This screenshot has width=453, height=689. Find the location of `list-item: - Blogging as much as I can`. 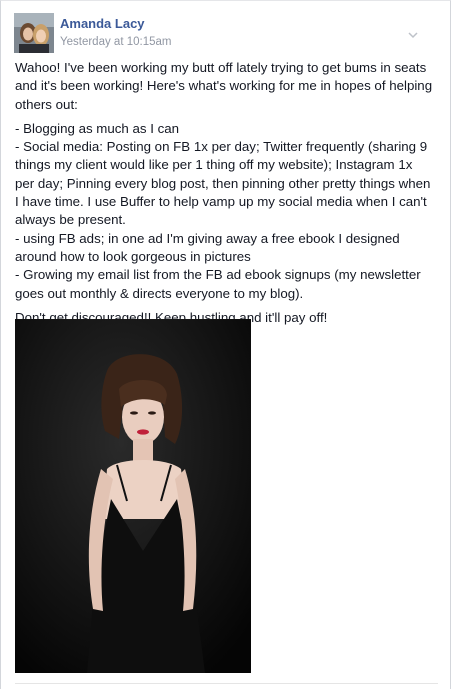

list-item: - Blogging as much as I can is located at coordinates (97, 128).